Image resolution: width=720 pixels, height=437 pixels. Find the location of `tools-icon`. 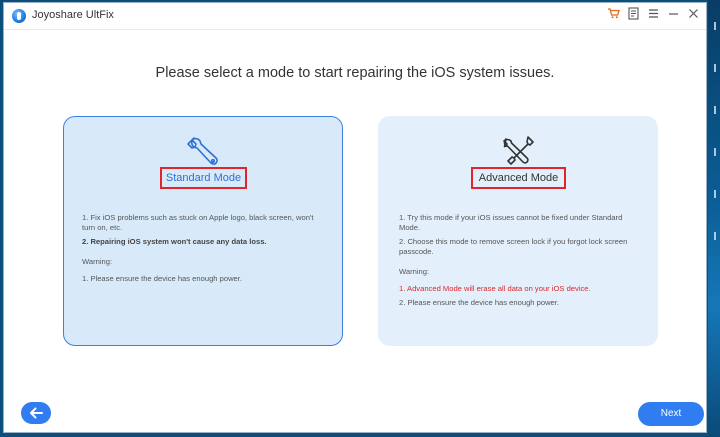

tools-icon is located at coordinates (518, 152).